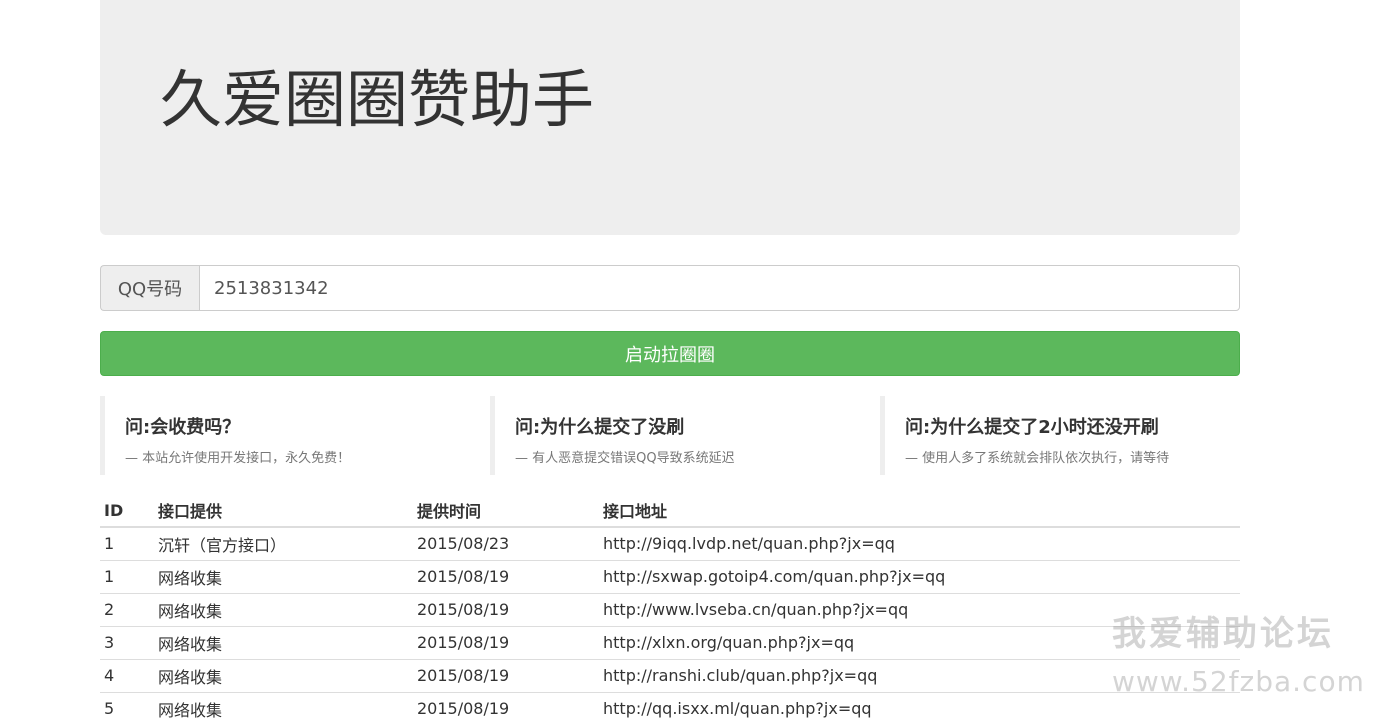 The image size is (1381, 725). I want to click on faq-answer: — 本站允许使用开发接口，永久免费！, so click(238, 458).